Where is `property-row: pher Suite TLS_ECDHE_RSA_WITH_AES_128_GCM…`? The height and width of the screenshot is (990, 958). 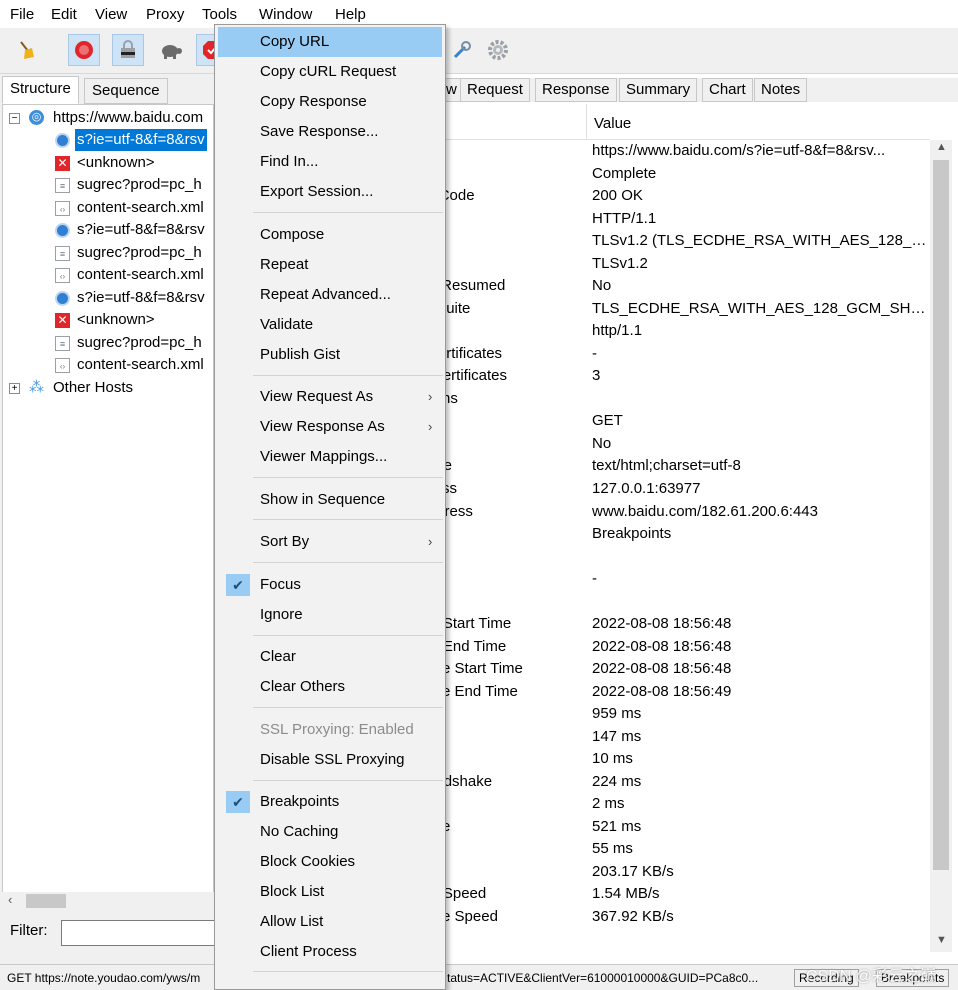 property-row: pher Suite TLS_ECDHE_RSA_WITH_AES_128_GCM… is located at coordinates (688, 309).